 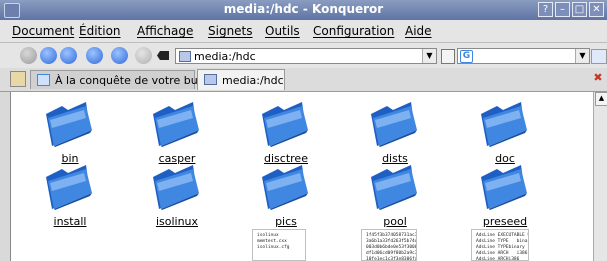 What do you see at coordinates (505, 221) in the screenshot?
I see `folder-label: preseed` at bounding box center [505, 221].